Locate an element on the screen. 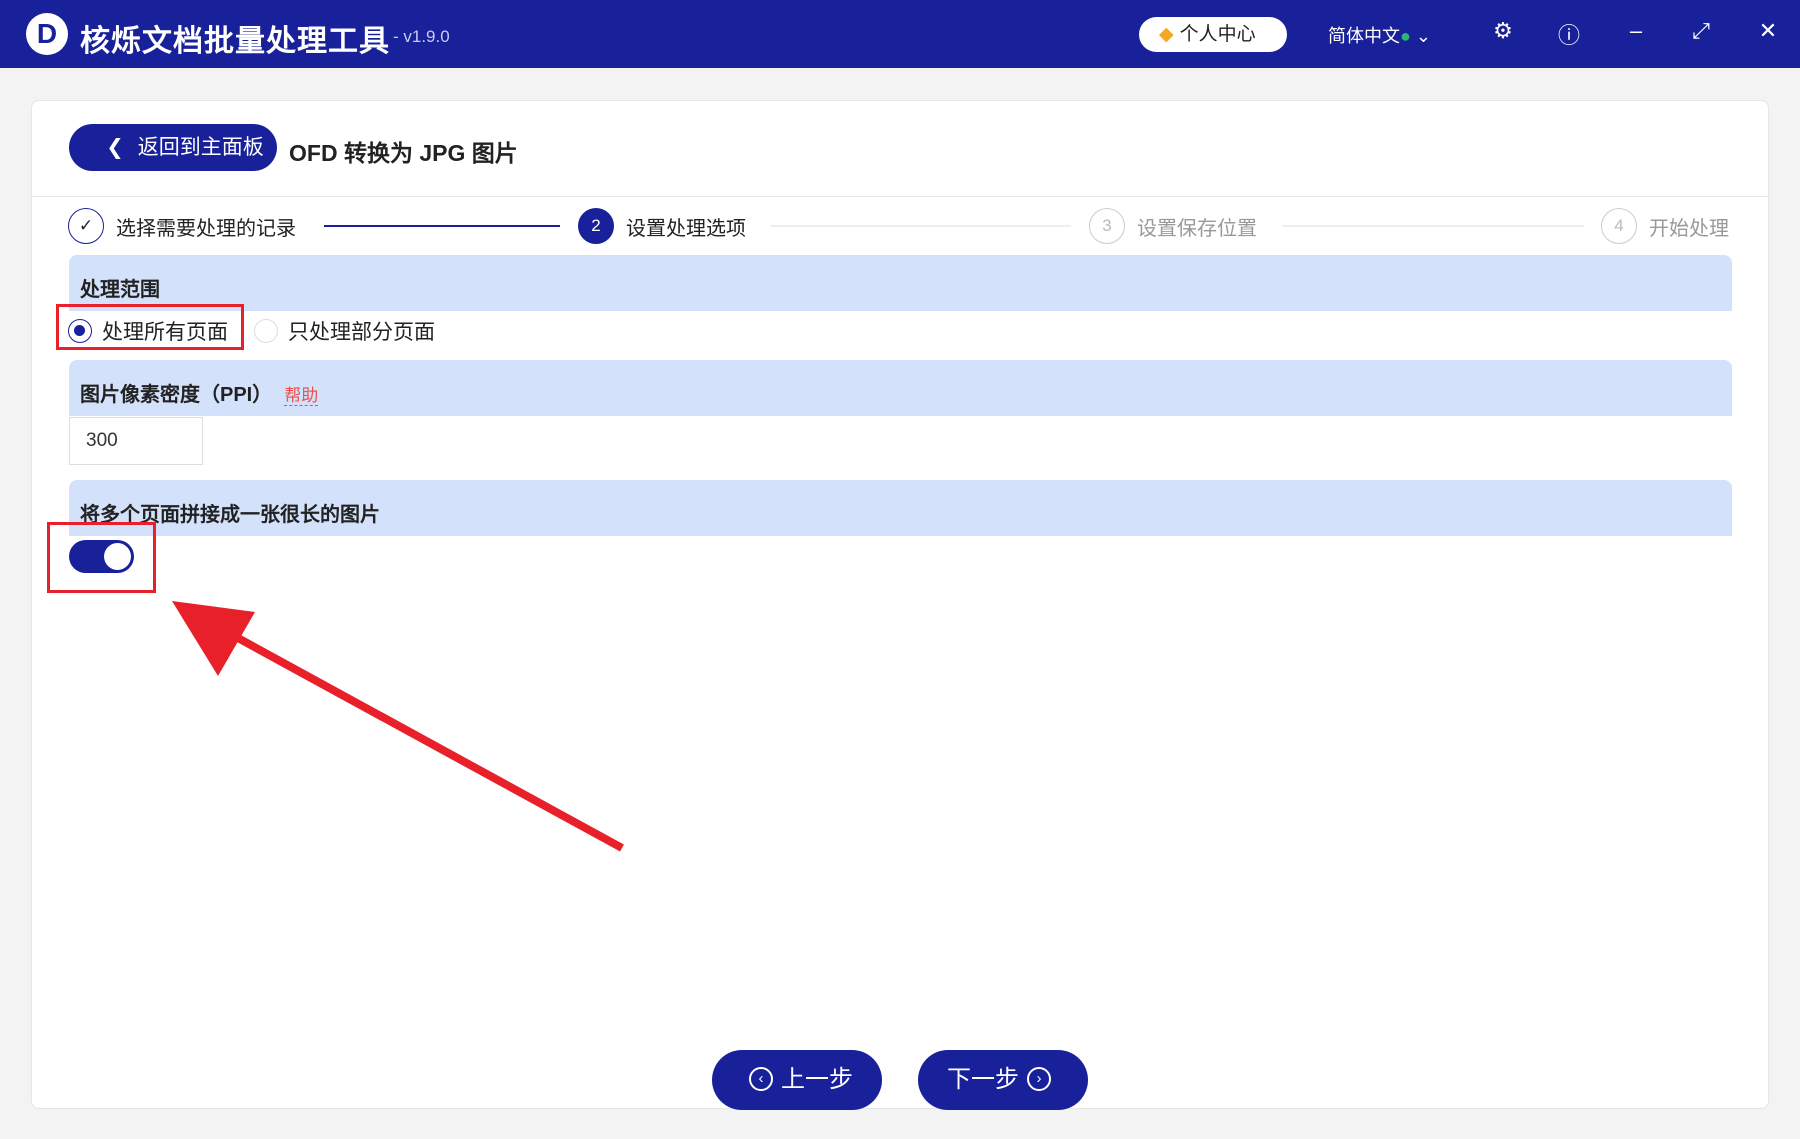 The width and height of the screenshot is (1800, 1139). annotation-arrow is located at coordinates (398, 726).